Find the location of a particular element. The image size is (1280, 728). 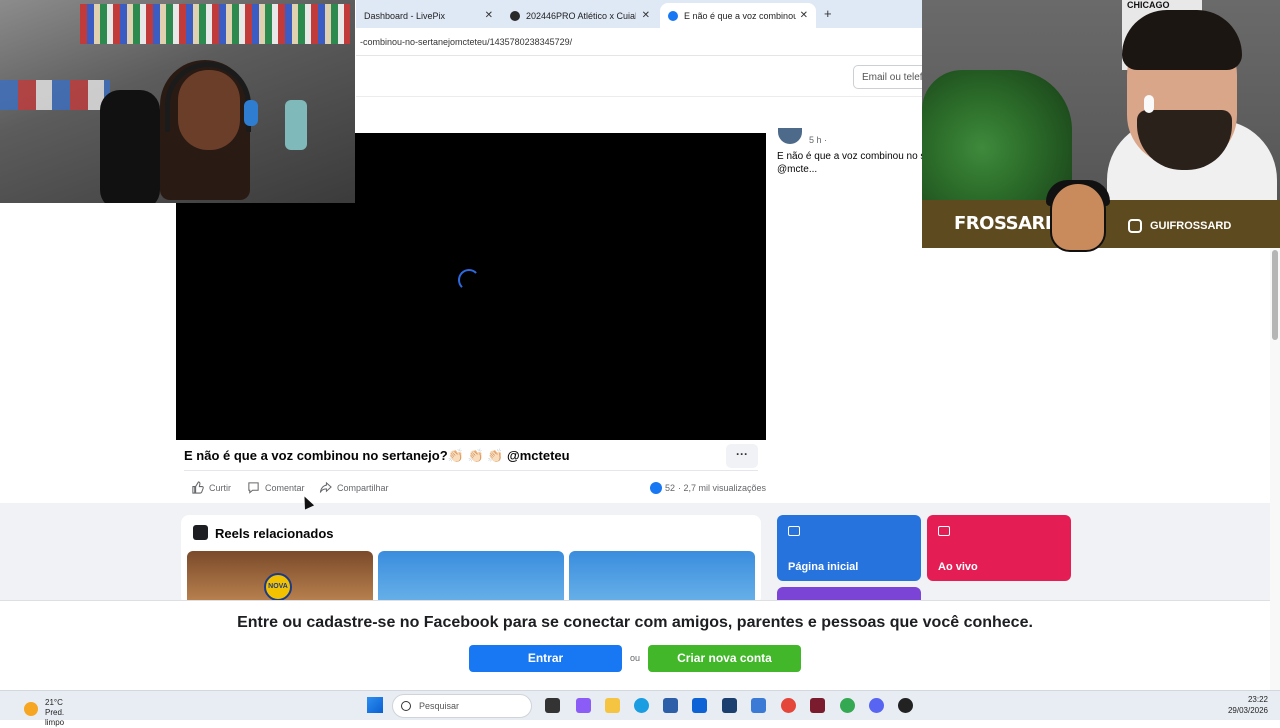

plants is located at coordinates (997, 135).